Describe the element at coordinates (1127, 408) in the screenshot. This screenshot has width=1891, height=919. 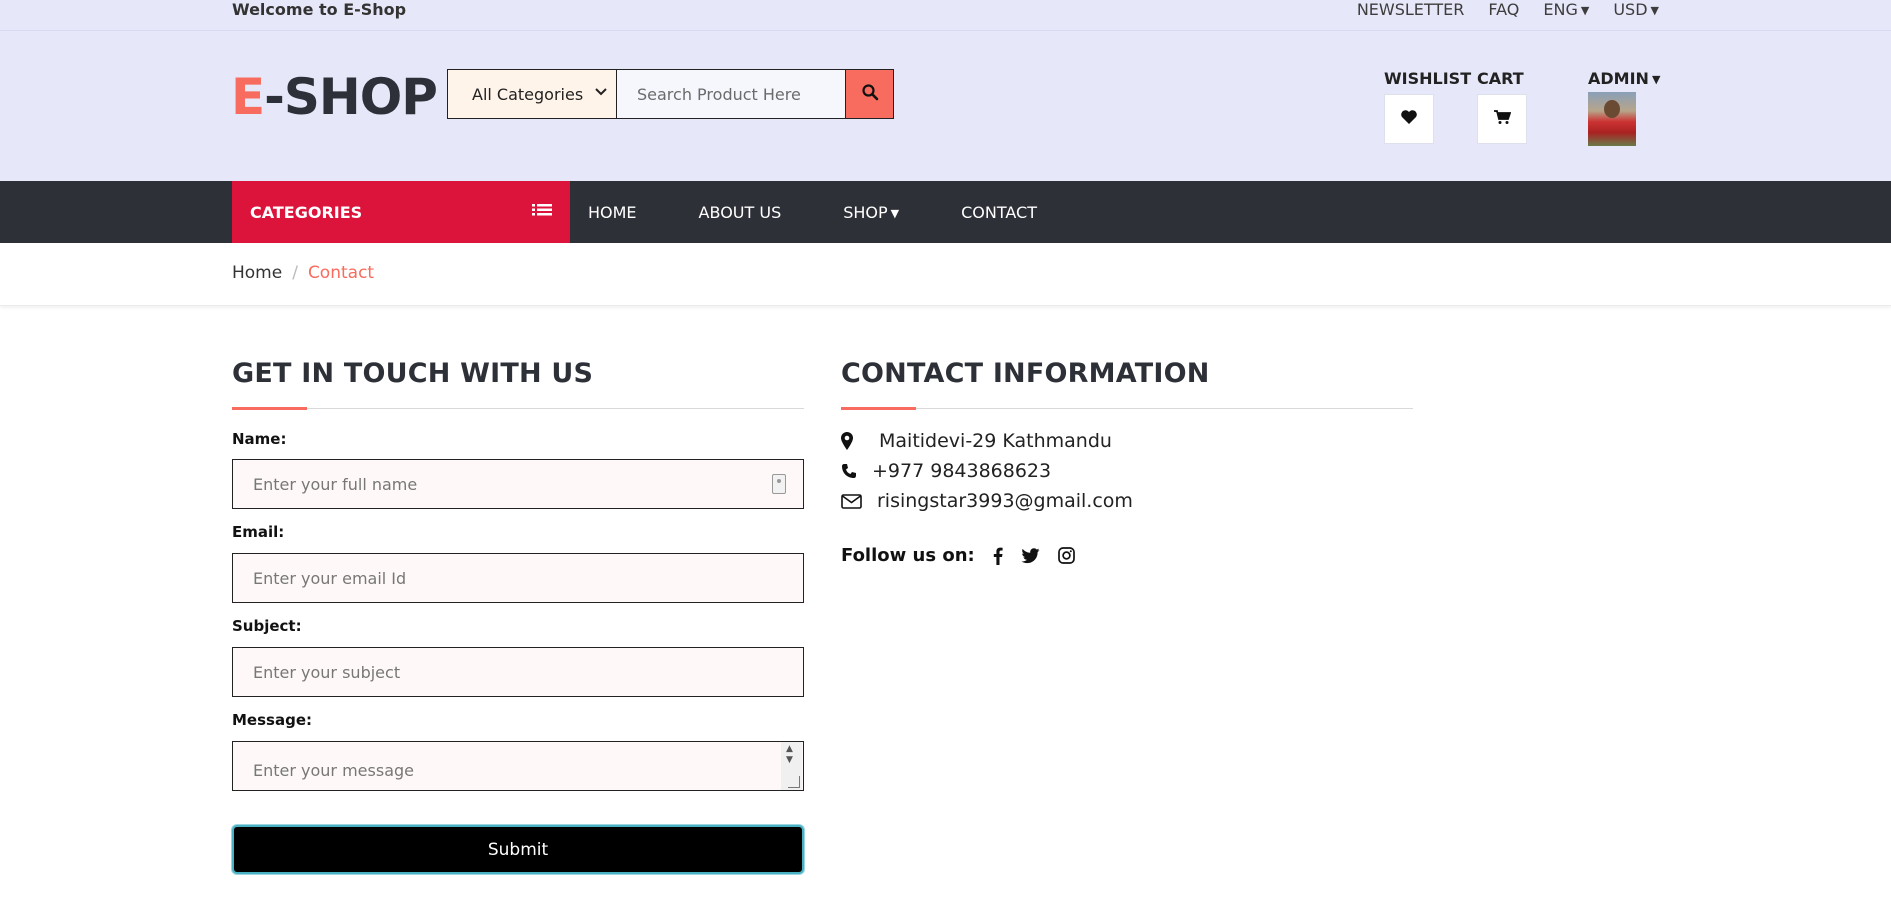
I see `contact-info-title-rule` at that location.